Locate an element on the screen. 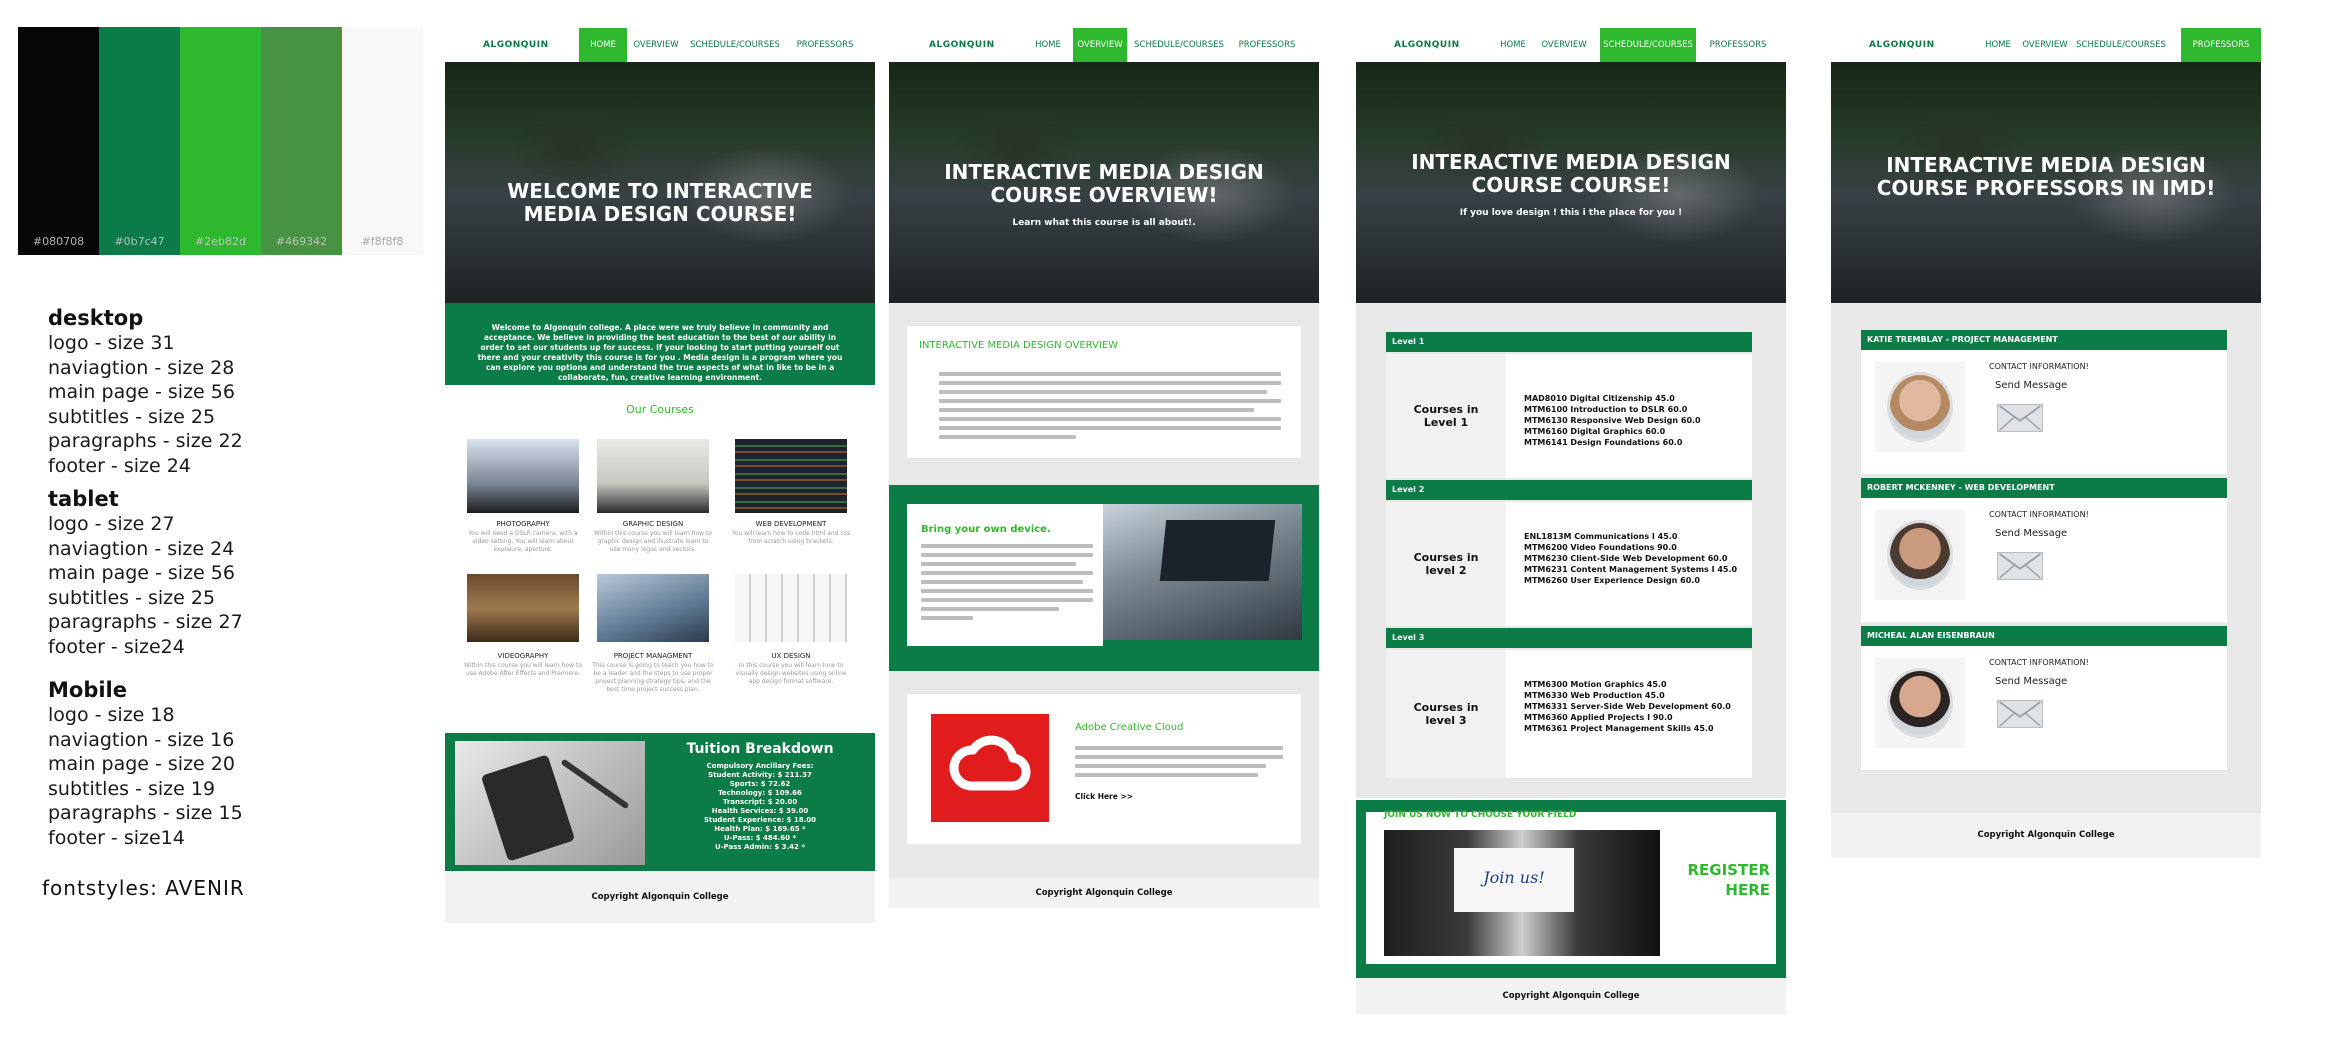 This screenshot has height=1060, width=2326. course-image-web-development is located at coordinates (791, 476).